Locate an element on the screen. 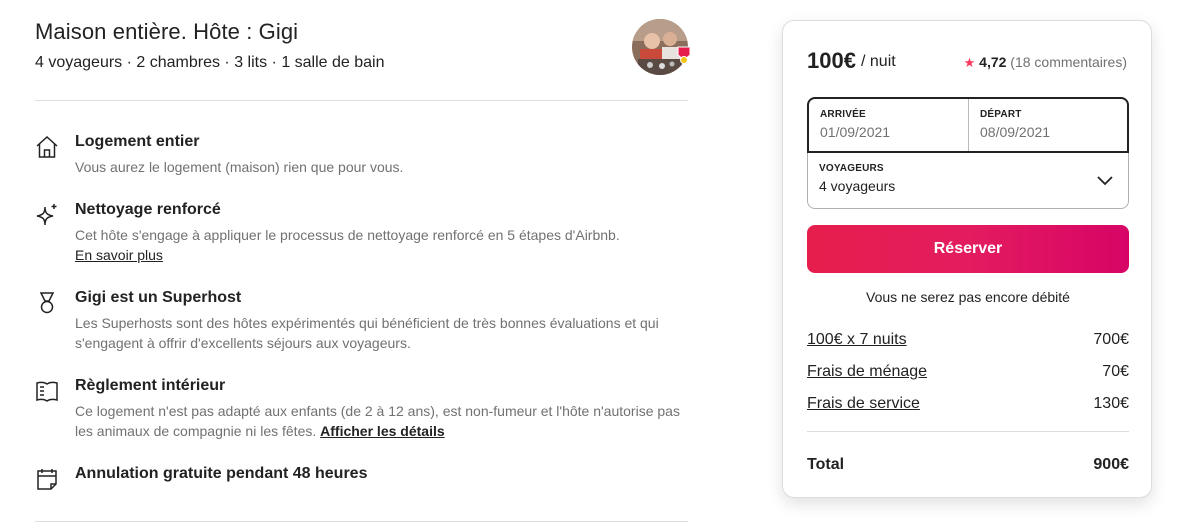 This screenshot has width=1182, height=528. checkin-label: ARRIVÉE is located at coordinates (843, 114).